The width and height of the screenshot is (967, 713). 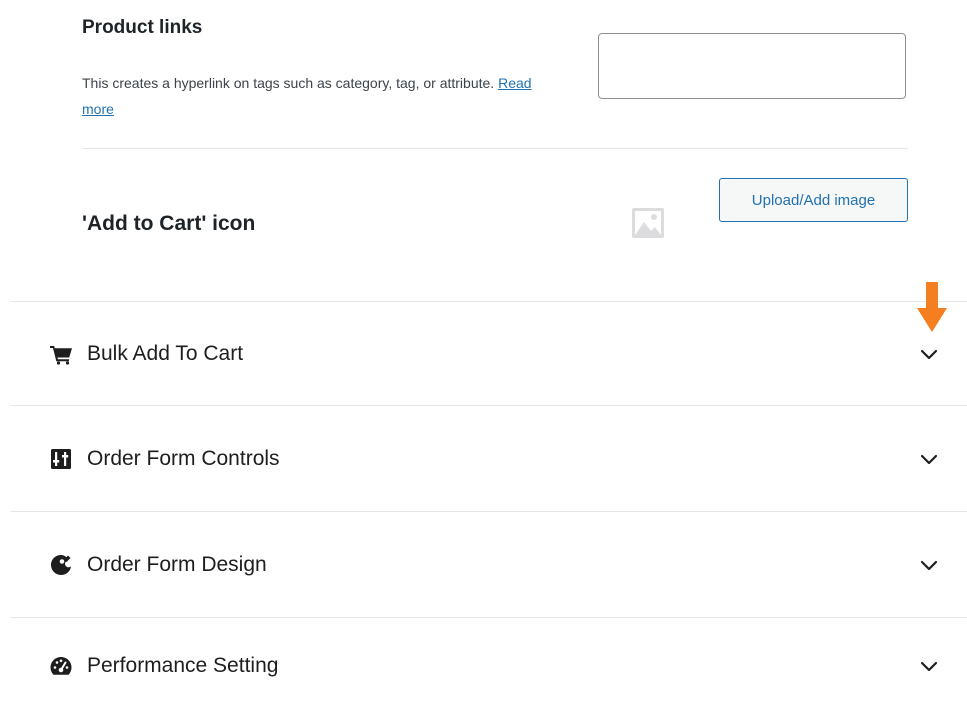 What do you see at coordinates (489, 665) in the screenshot?
I see `section-performance-setting: Performance Setting` at bounding box center [489, 665].